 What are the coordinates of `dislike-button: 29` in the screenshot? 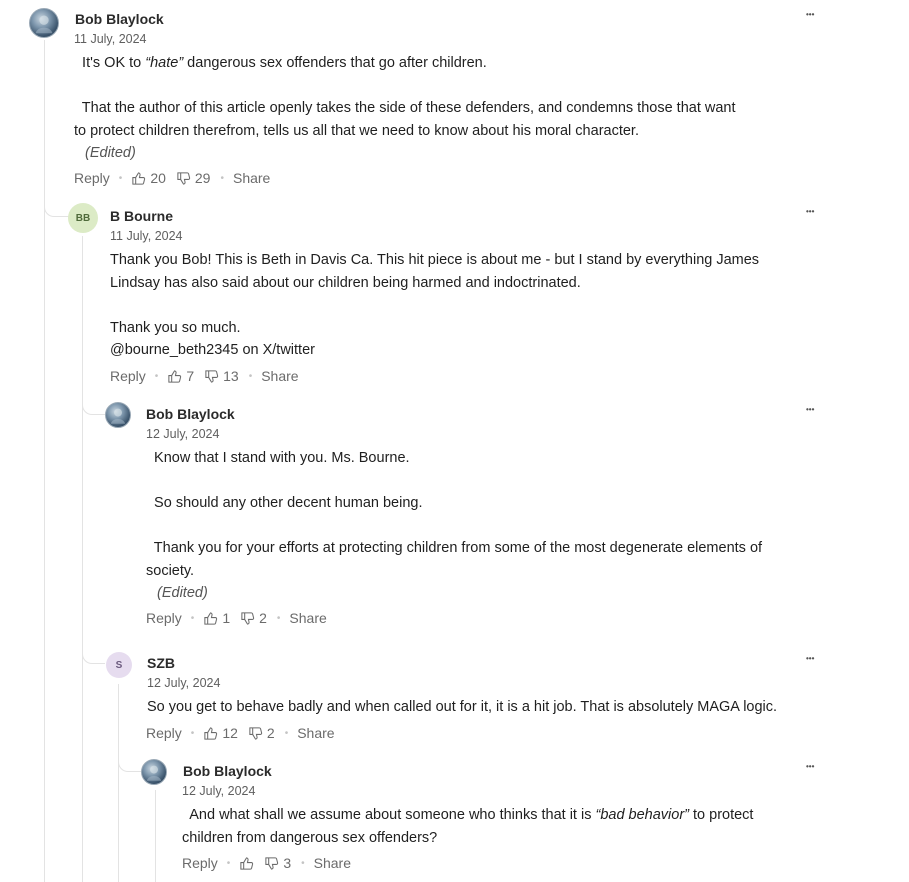 It's located at (193, 178).